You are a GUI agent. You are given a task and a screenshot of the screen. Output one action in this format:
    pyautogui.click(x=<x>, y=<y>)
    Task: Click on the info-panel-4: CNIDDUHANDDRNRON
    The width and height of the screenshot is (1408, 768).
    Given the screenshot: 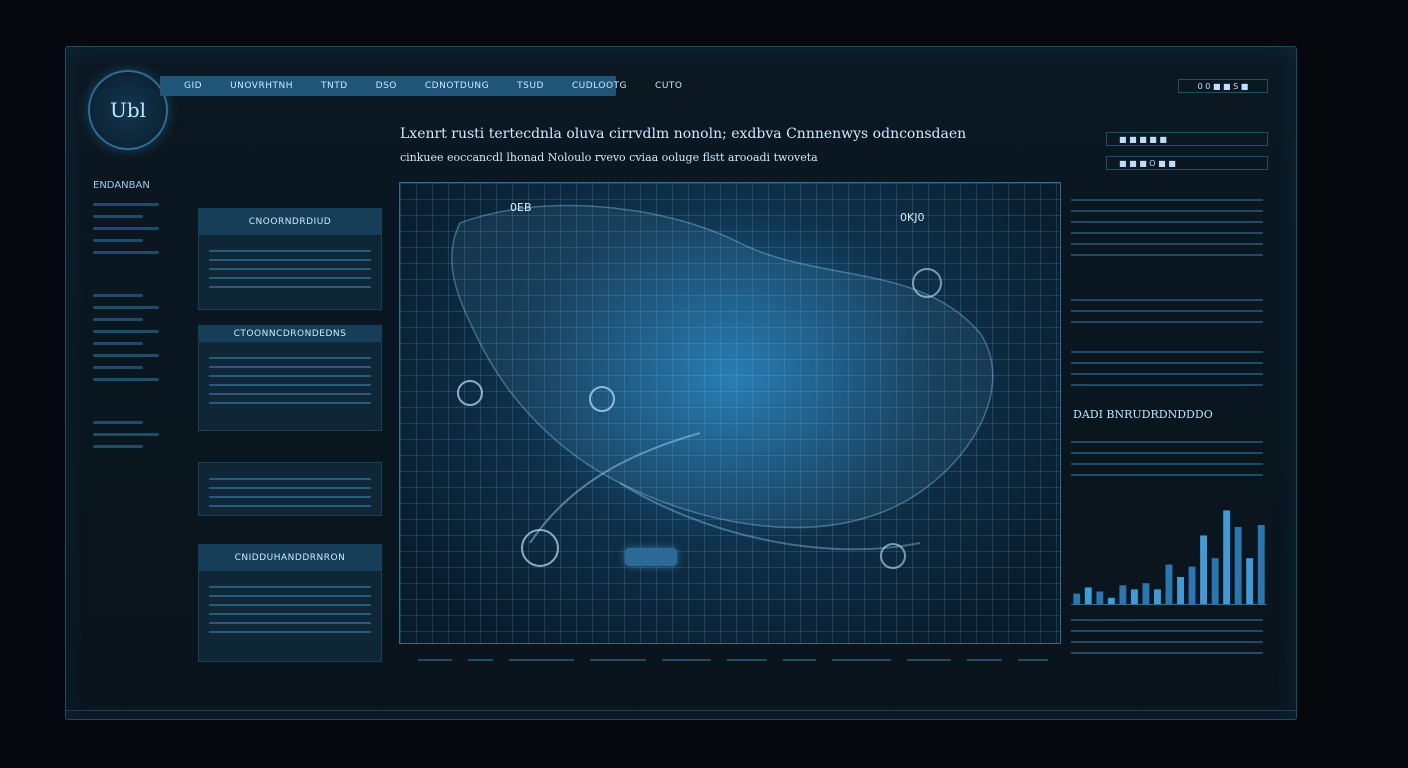 What is the action you would take?
    pyautogui.click(x=290, y=603)
    